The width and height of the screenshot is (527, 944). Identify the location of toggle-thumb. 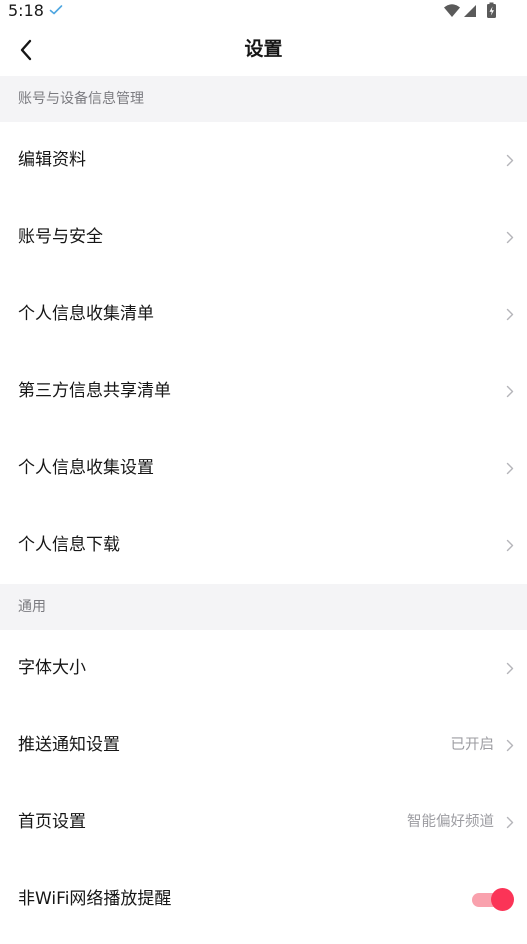
(502, 899).